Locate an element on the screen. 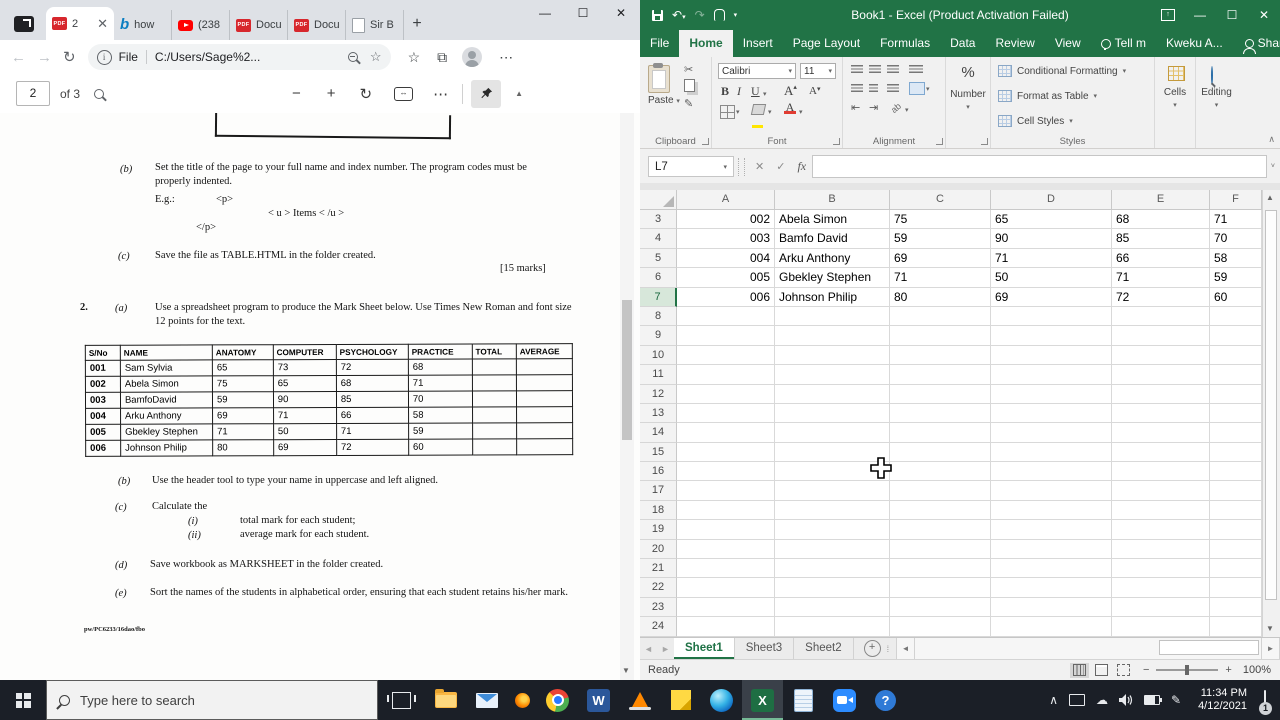 The image size is (1280, 720). browser-tab: Sir B is located at coordinates (375, 25).